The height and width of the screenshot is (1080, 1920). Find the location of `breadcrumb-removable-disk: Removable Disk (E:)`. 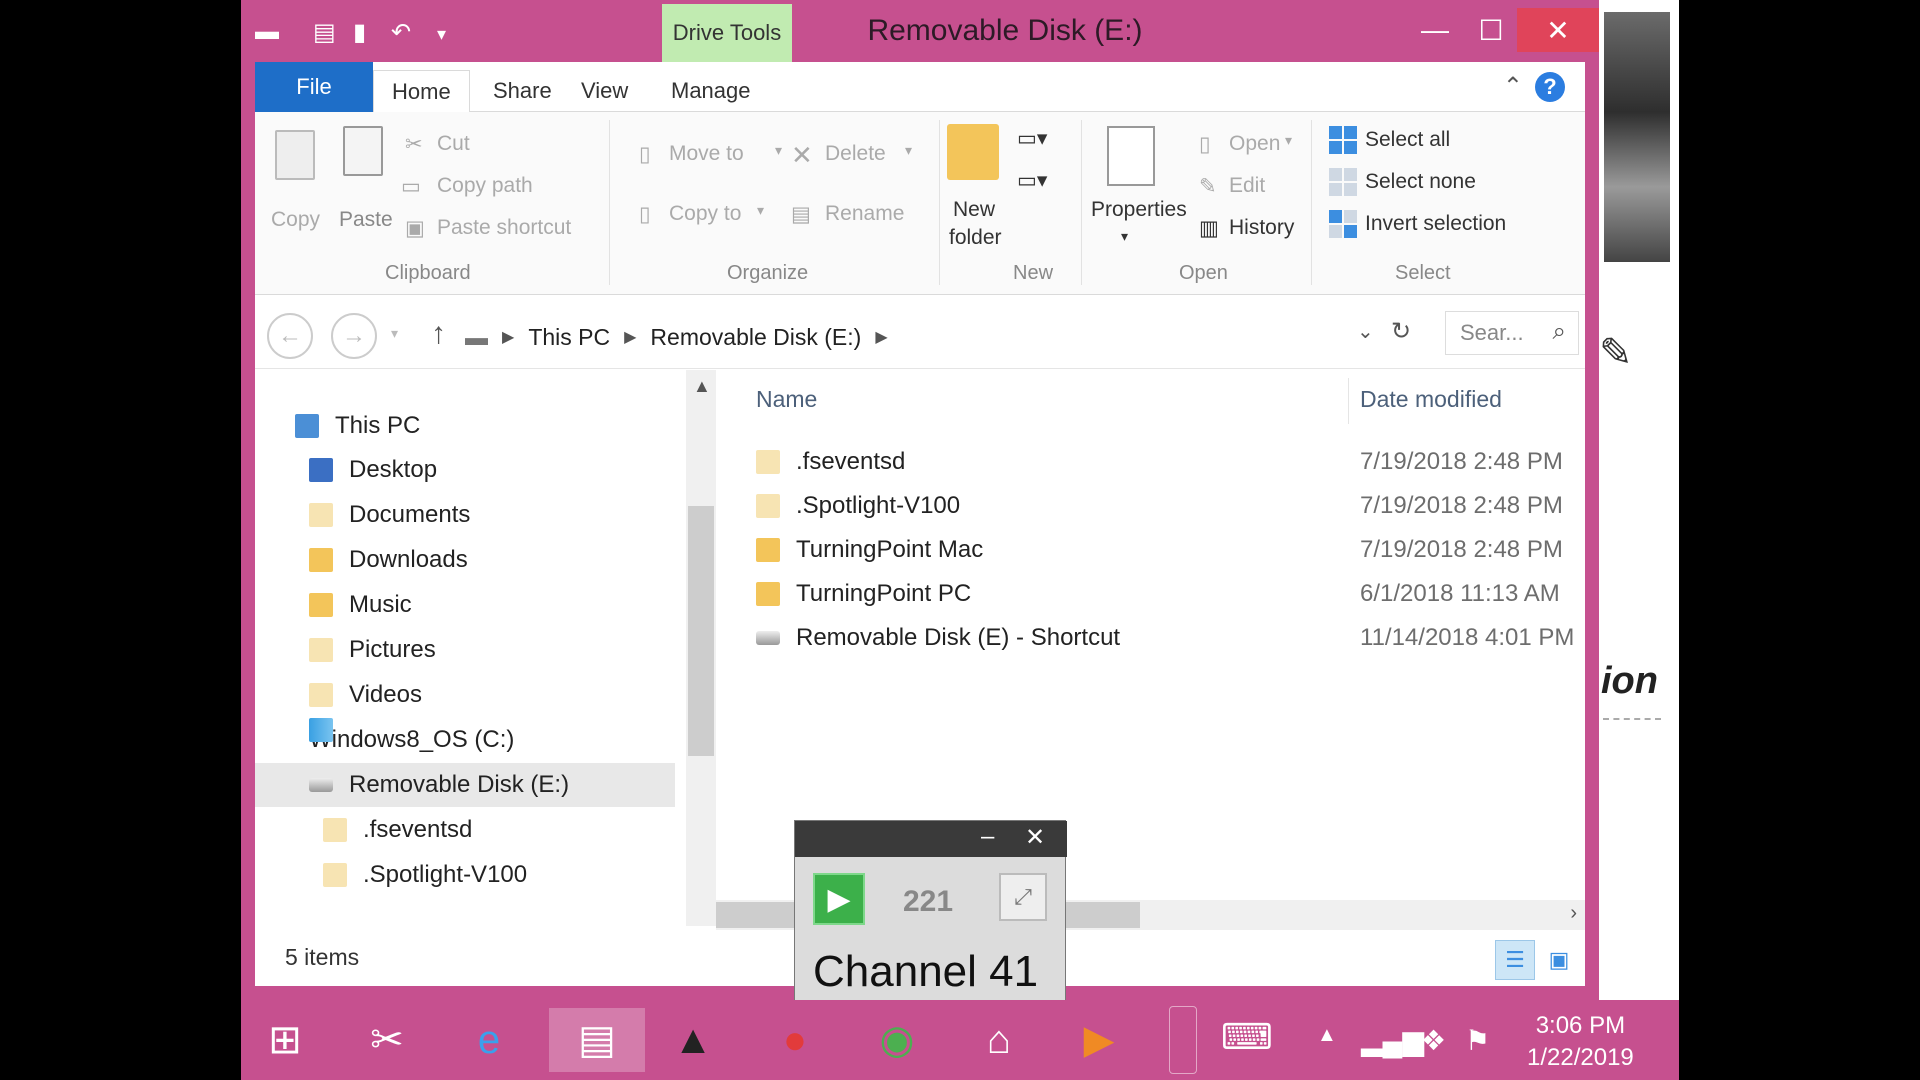

breadcrumb-removable-disk: Removable Disk (E:) is located at coordinates (755, 337).